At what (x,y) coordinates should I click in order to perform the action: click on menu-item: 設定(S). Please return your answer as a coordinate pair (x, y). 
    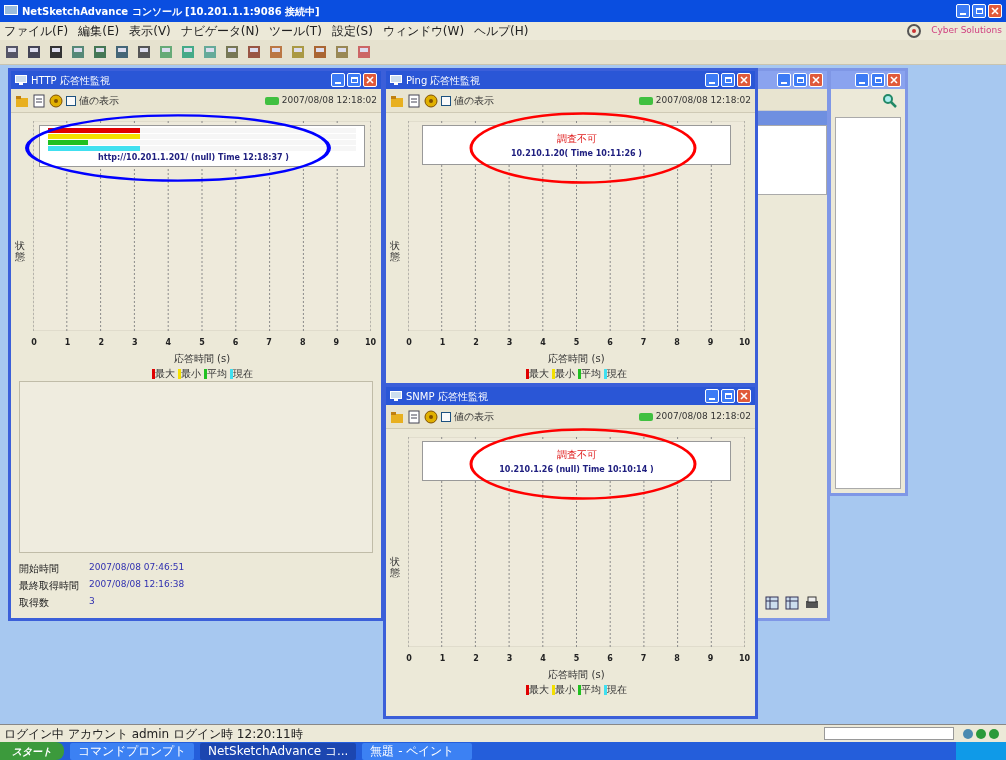
    Looking at the image, I should click on (352, 31).